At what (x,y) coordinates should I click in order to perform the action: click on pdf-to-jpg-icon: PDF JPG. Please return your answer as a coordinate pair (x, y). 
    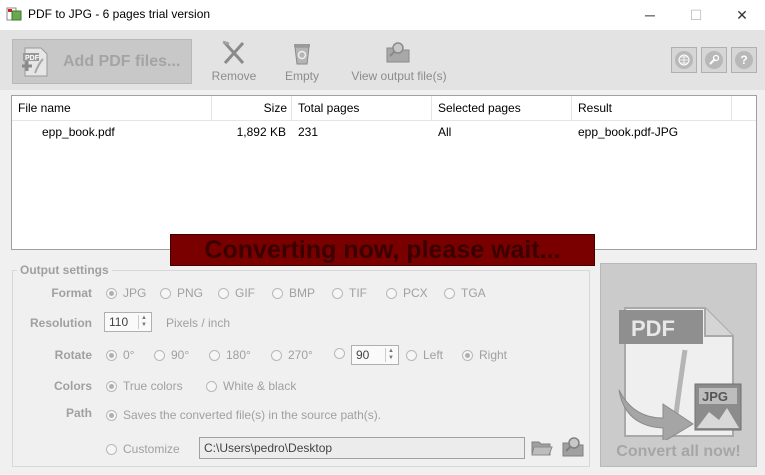
    Looking at the image, I should click on (680, 373).